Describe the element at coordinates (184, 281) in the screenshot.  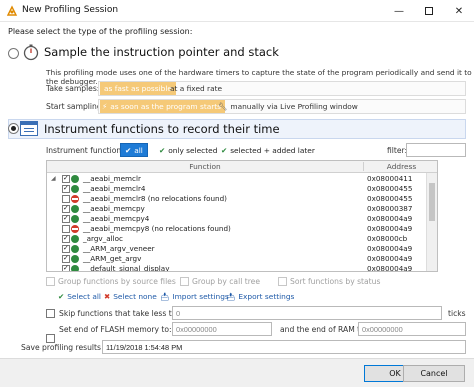
I see `group-by-call-tree-checkbox` at that location.